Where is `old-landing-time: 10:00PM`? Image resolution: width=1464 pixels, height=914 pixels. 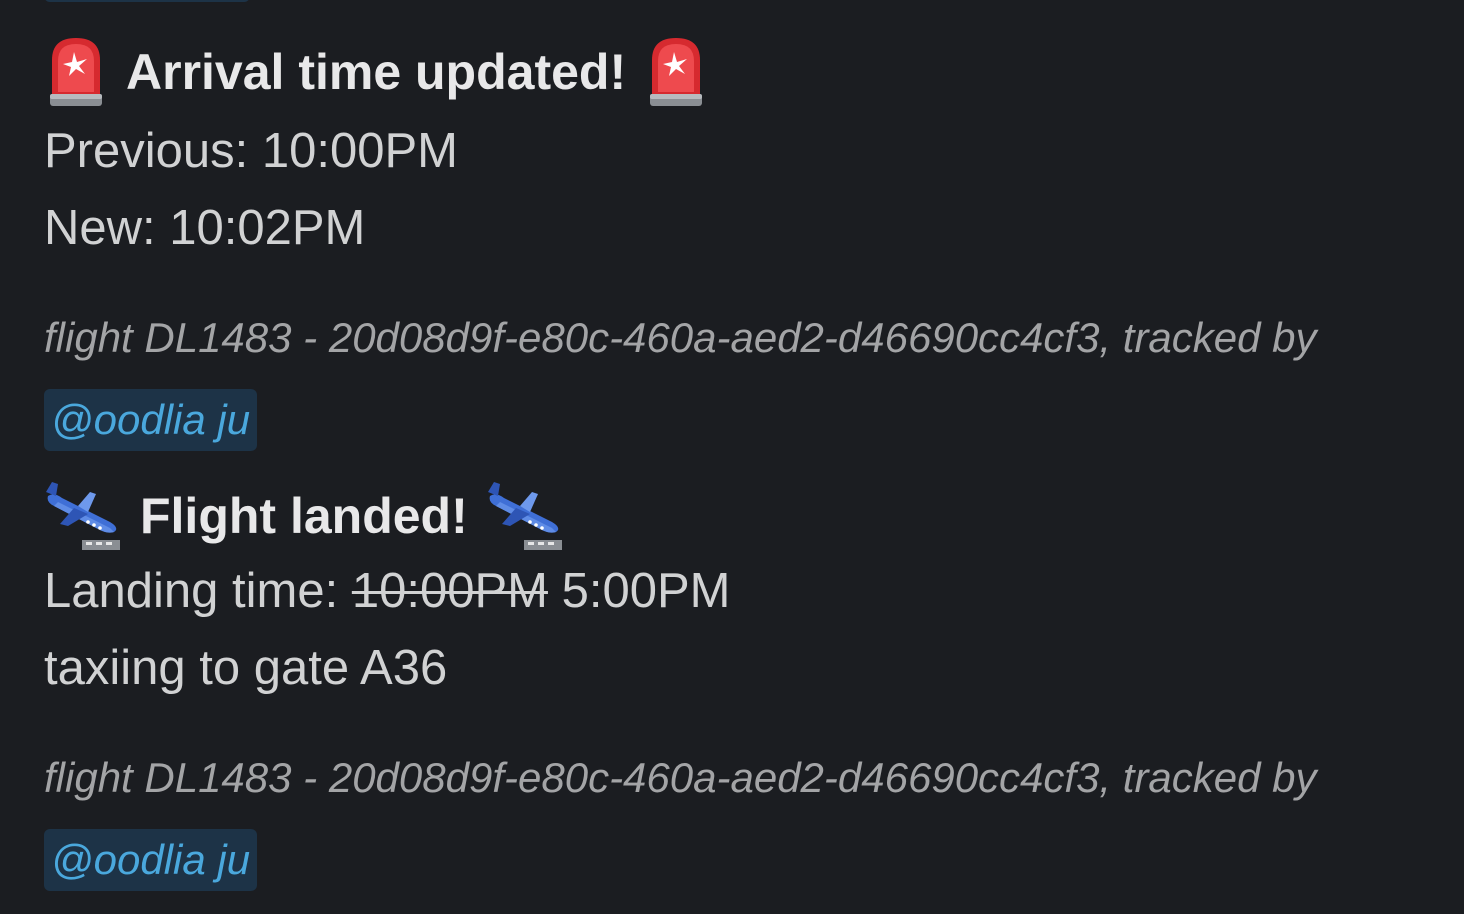 old-landing-time: 10:00PM is located at coordinates (449, 591).